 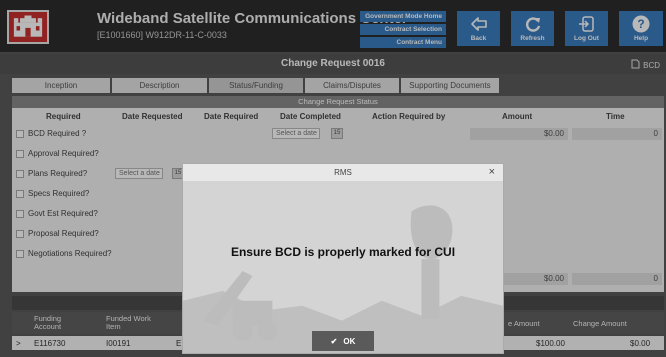 I want to click on ok-button: ✔ OK, so click(x=343, y=341).